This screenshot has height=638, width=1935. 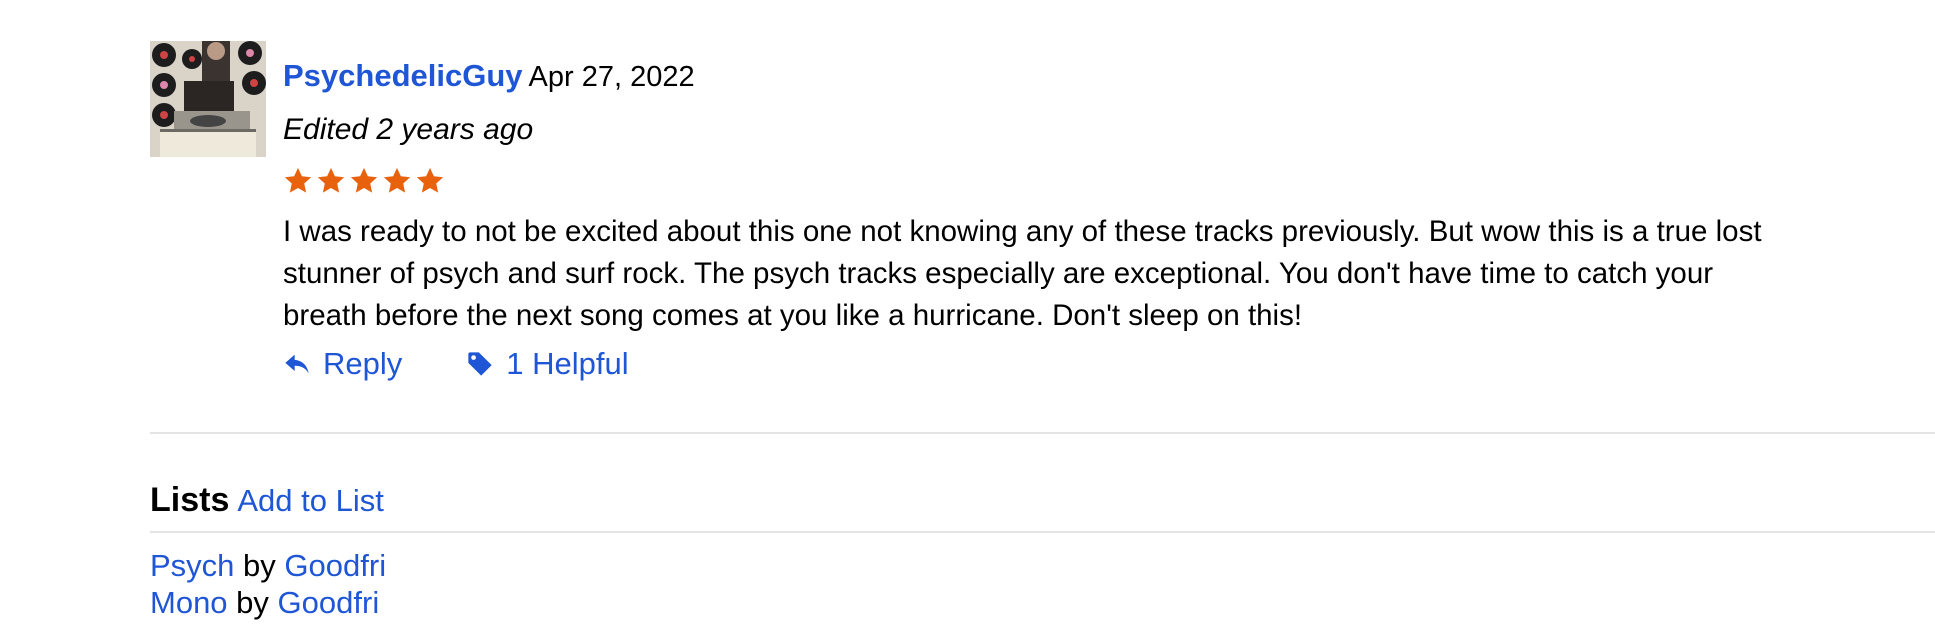 I want to click on lists-header: Lists Add to List, so click(x=267, y=500).